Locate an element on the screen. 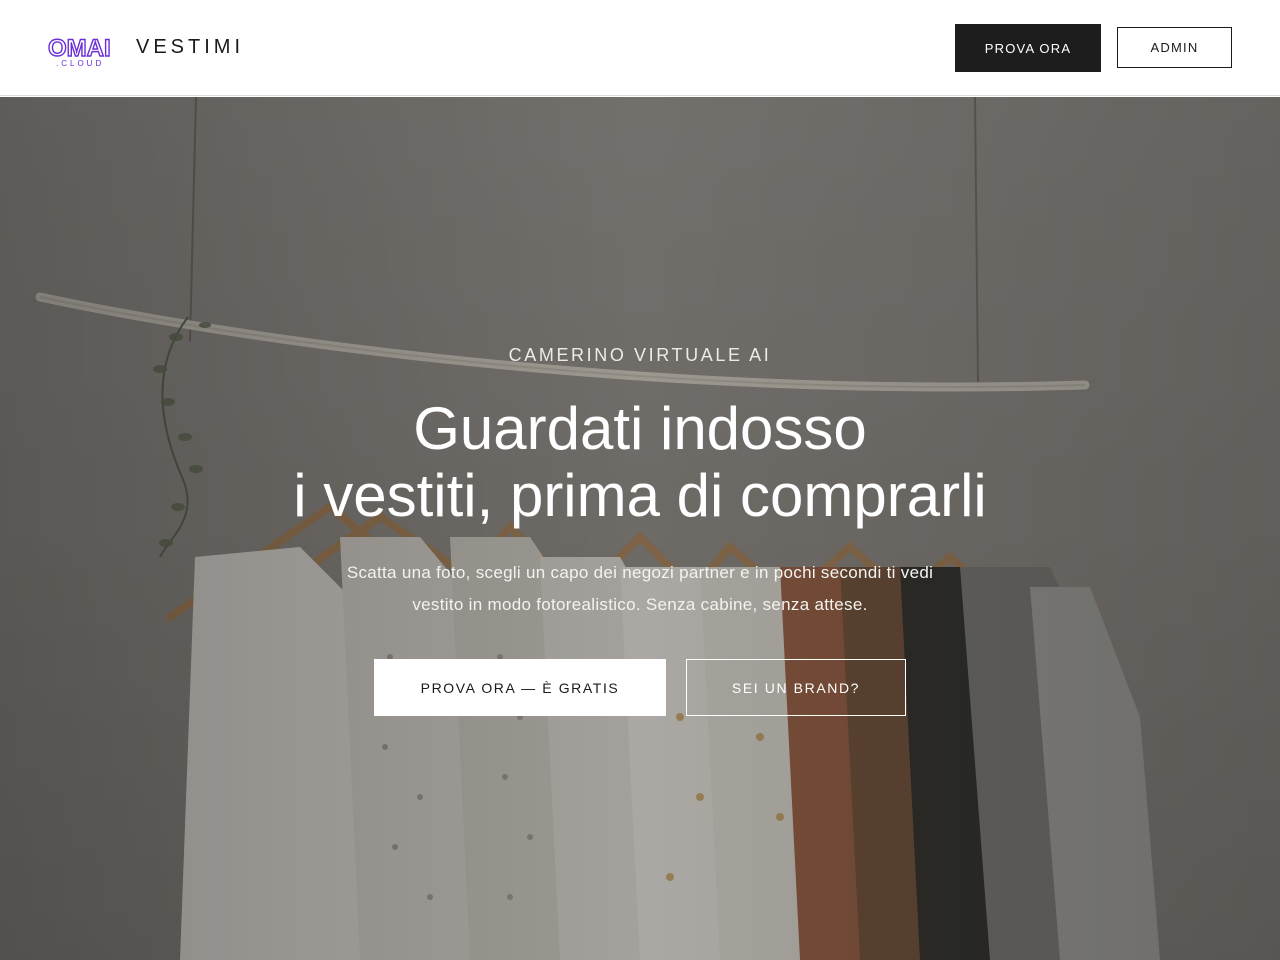 Image resolution: width=1280 pixels, height=960 pixels. hero-headline-line1: Guardati indosso is located at coordinates (640, 428).